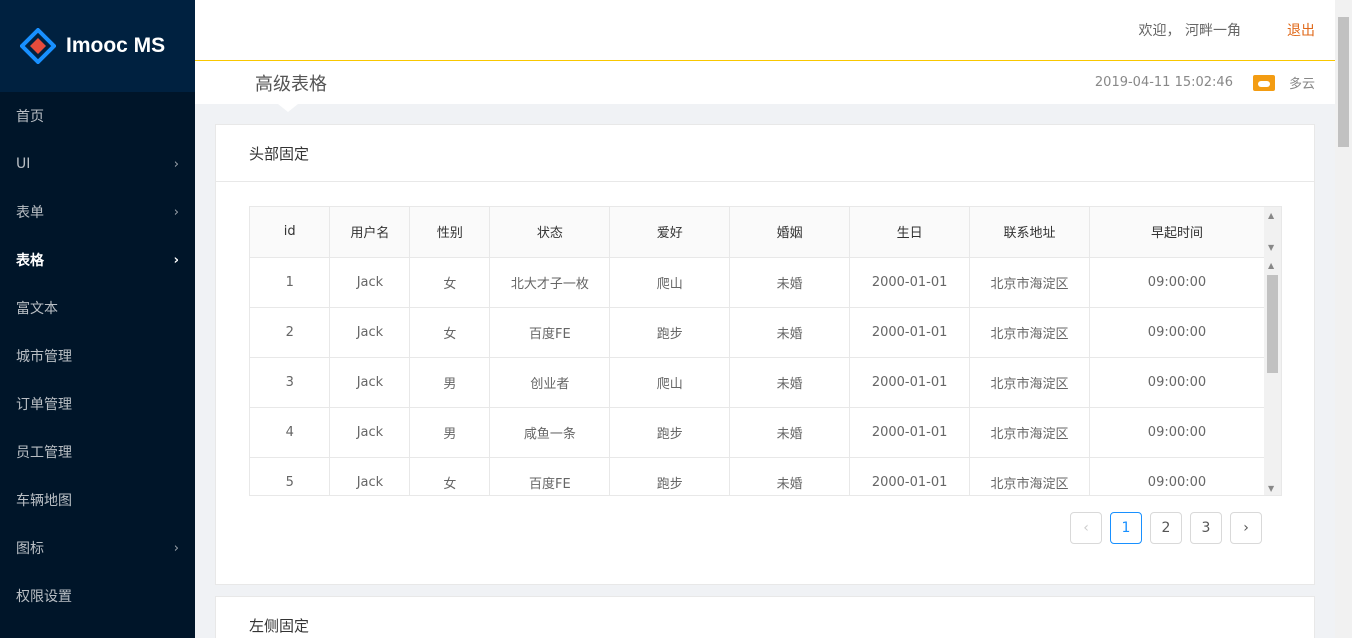 The image size is (1352, 638). I want to click on column-header: 联系地址, so click(1029, 232).